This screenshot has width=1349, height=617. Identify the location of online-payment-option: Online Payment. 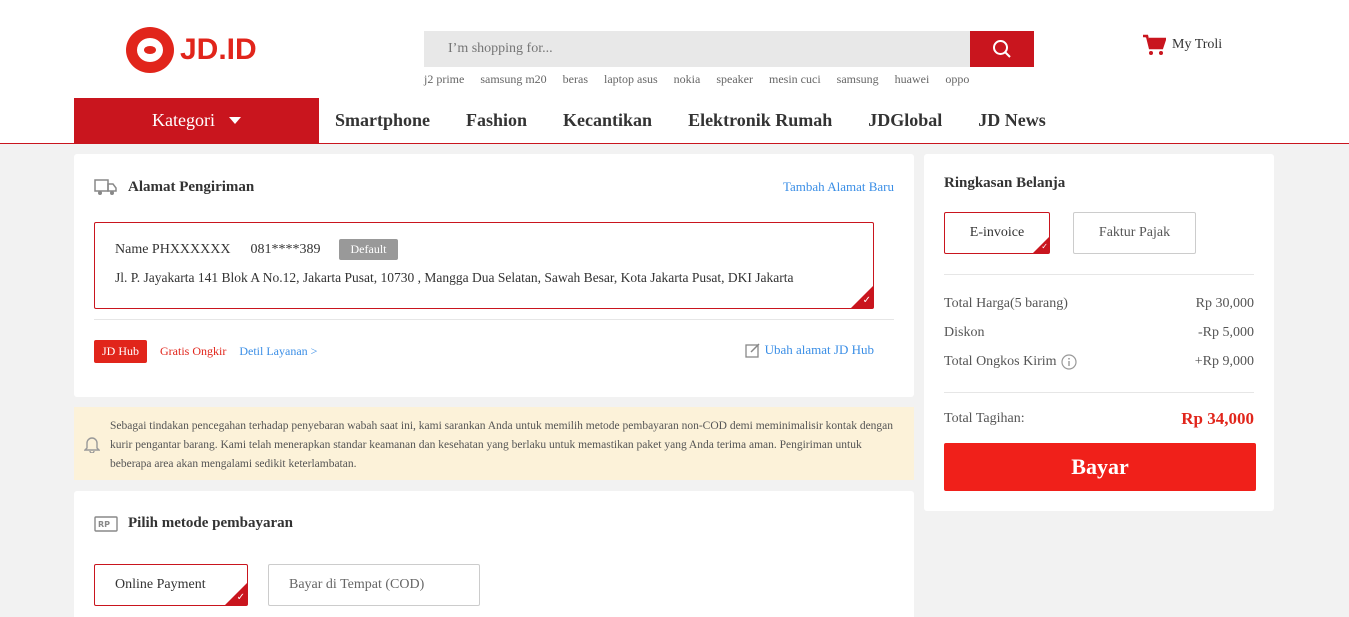
(171, 585).